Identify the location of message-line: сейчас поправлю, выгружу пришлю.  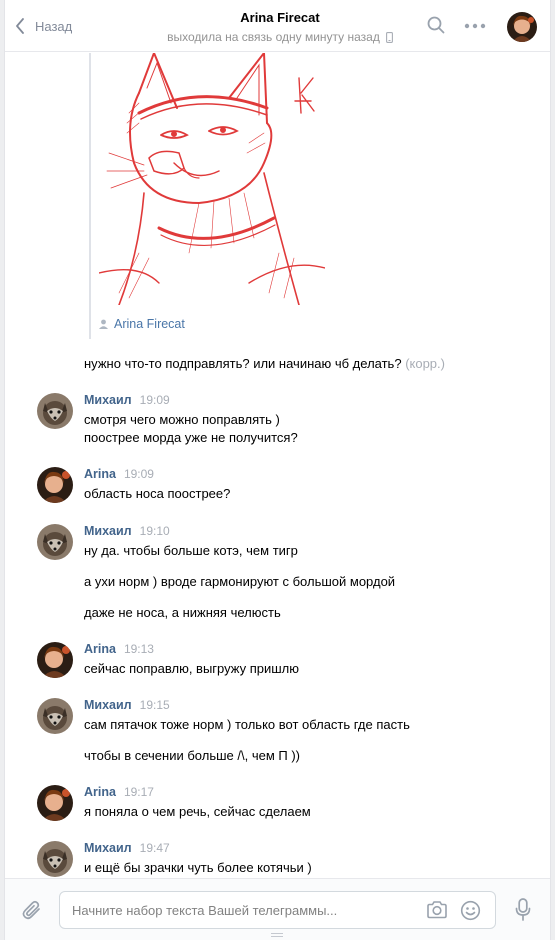
(192, 668).